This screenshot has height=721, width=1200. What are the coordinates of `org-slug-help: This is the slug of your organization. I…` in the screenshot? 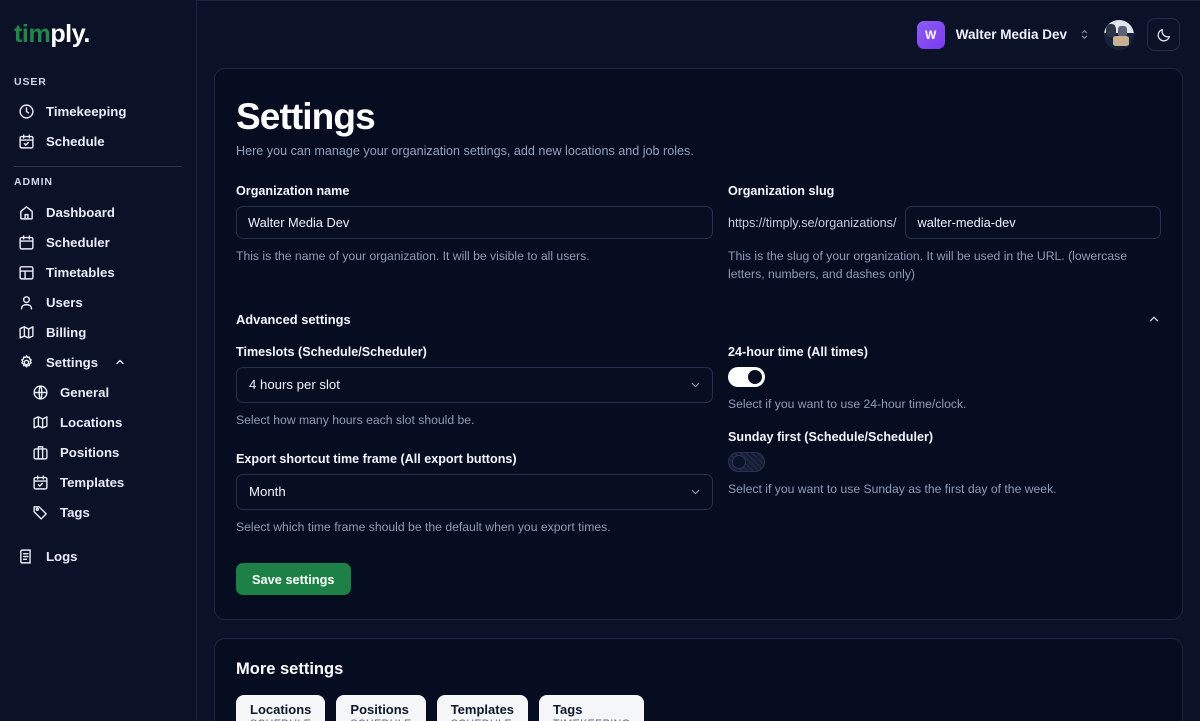 It's located at (927, 265).